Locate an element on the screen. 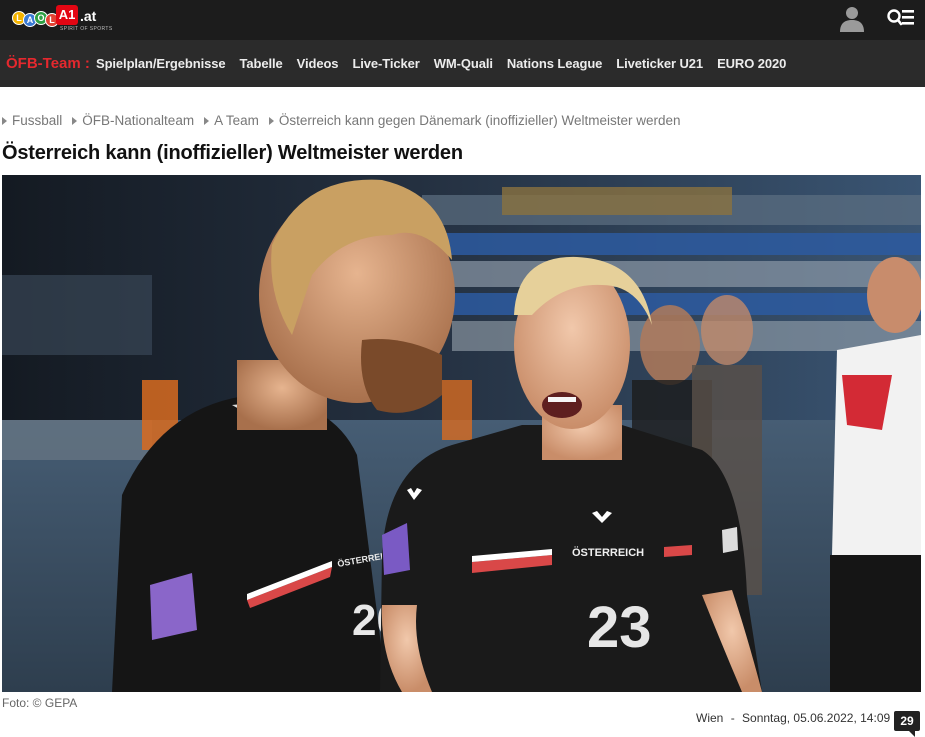  top-bar: L A O L A1 .at SPIRIT OF SPORTS is located at coordinates (462, 20).